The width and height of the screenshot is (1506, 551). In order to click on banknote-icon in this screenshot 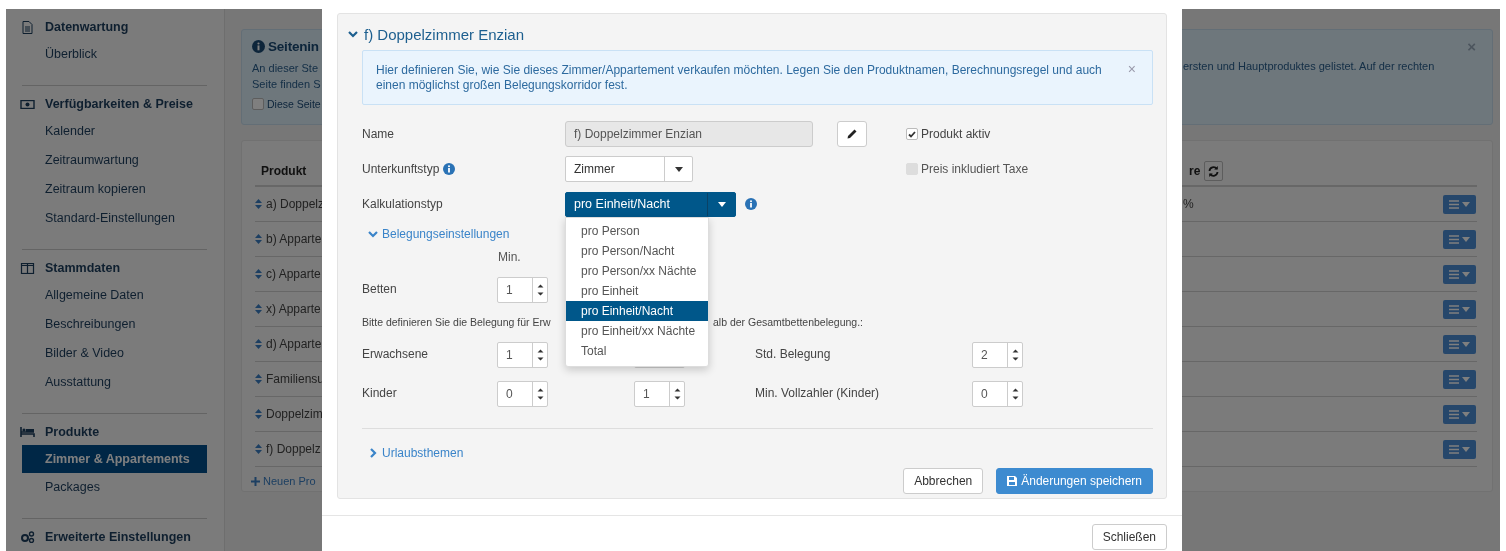, I will do `click(27, 104)`.